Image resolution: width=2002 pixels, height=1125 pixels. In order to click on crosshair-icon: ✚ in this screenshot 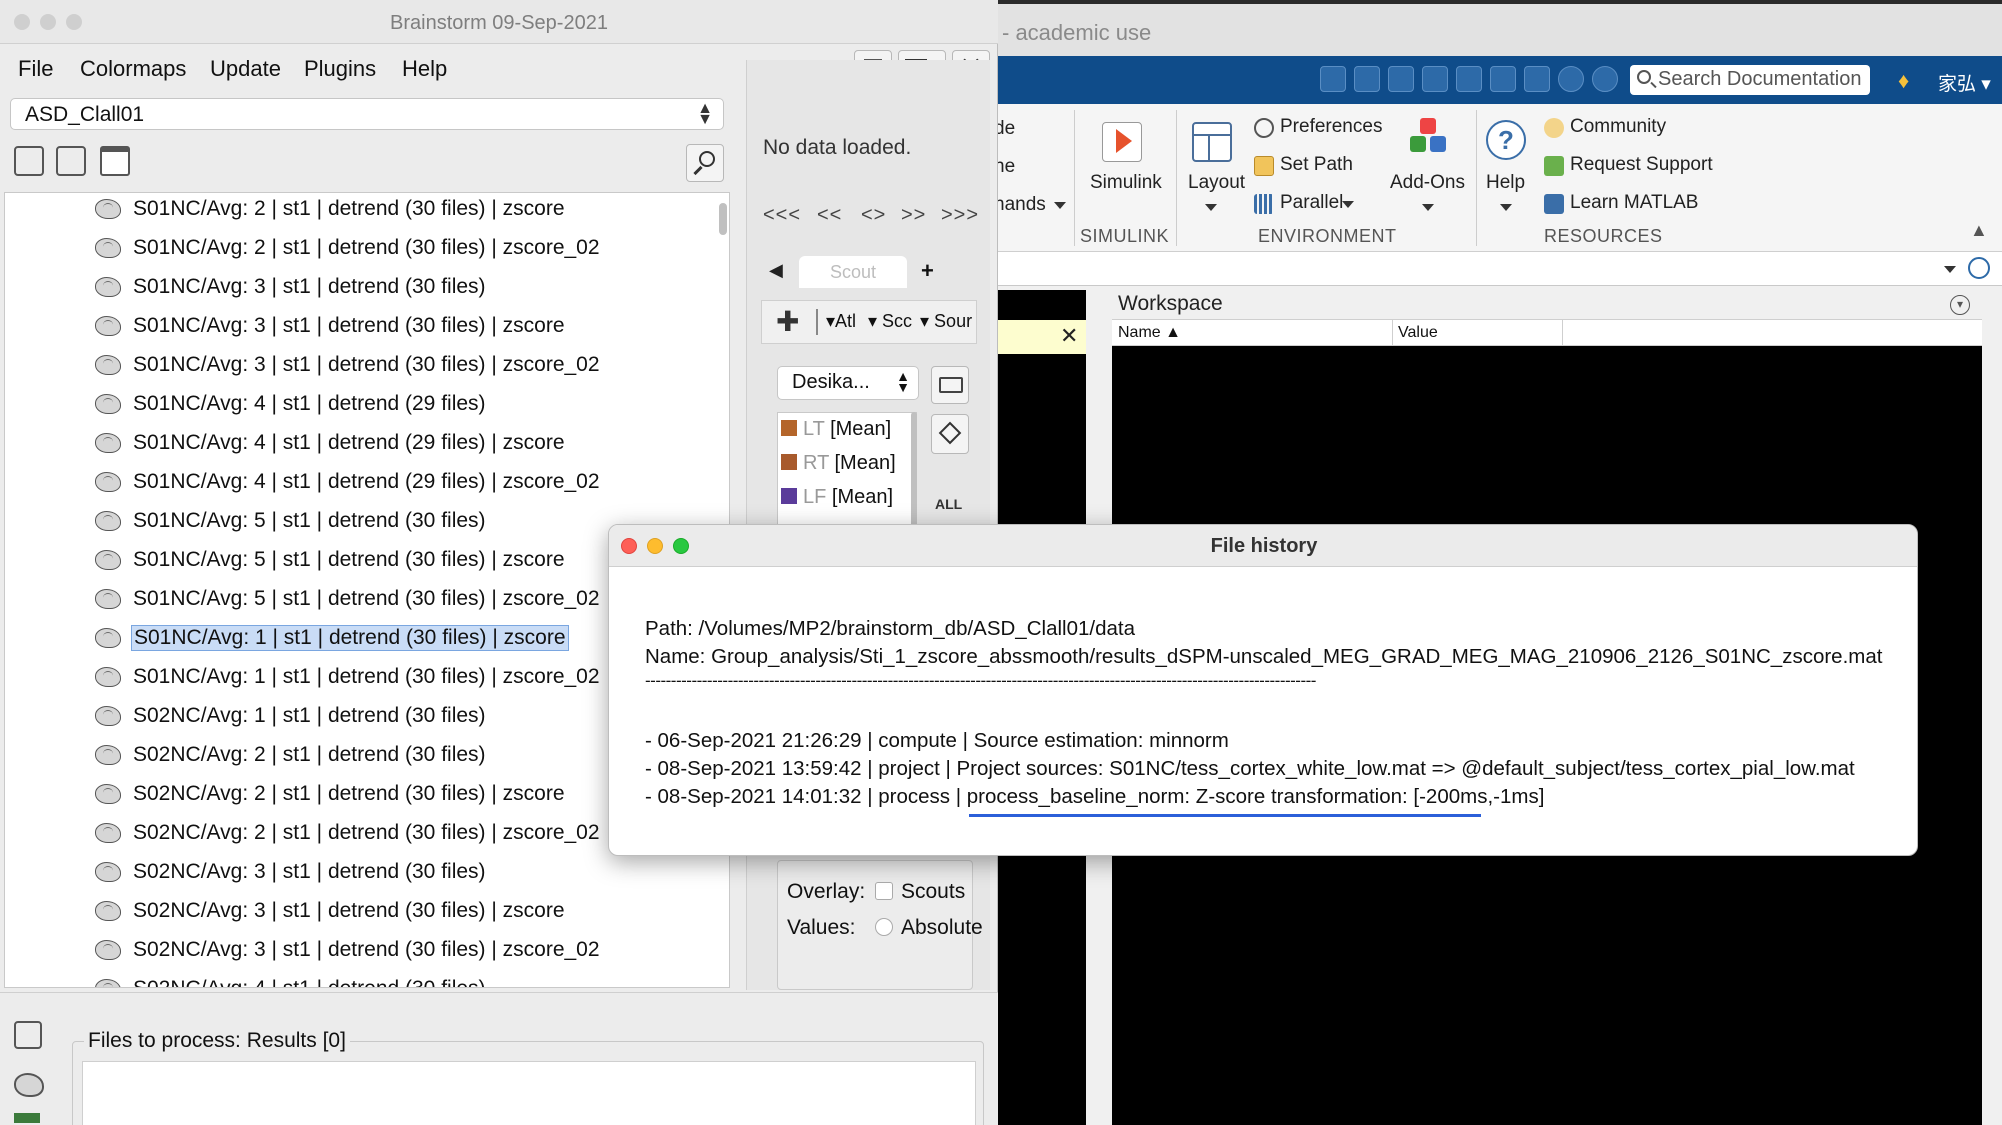, I will do `click(787, 321)`.